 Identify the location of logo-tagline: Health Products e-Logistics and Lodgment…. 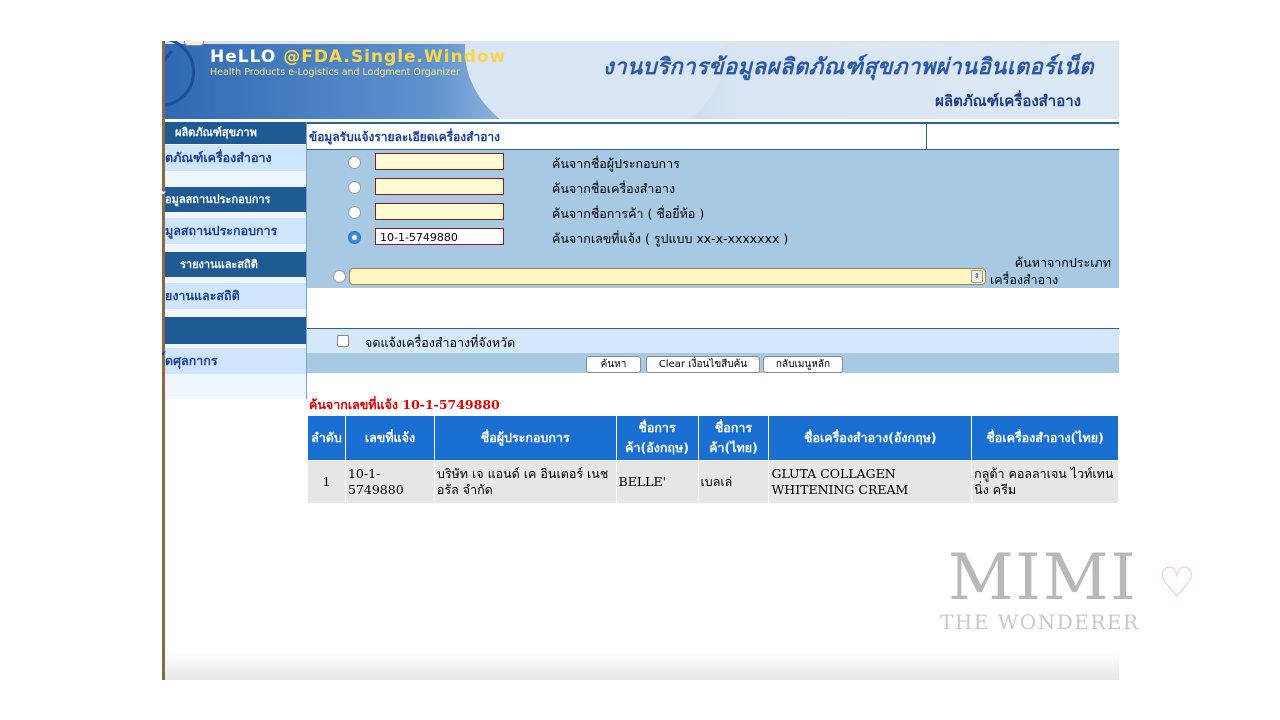
(335, 72).